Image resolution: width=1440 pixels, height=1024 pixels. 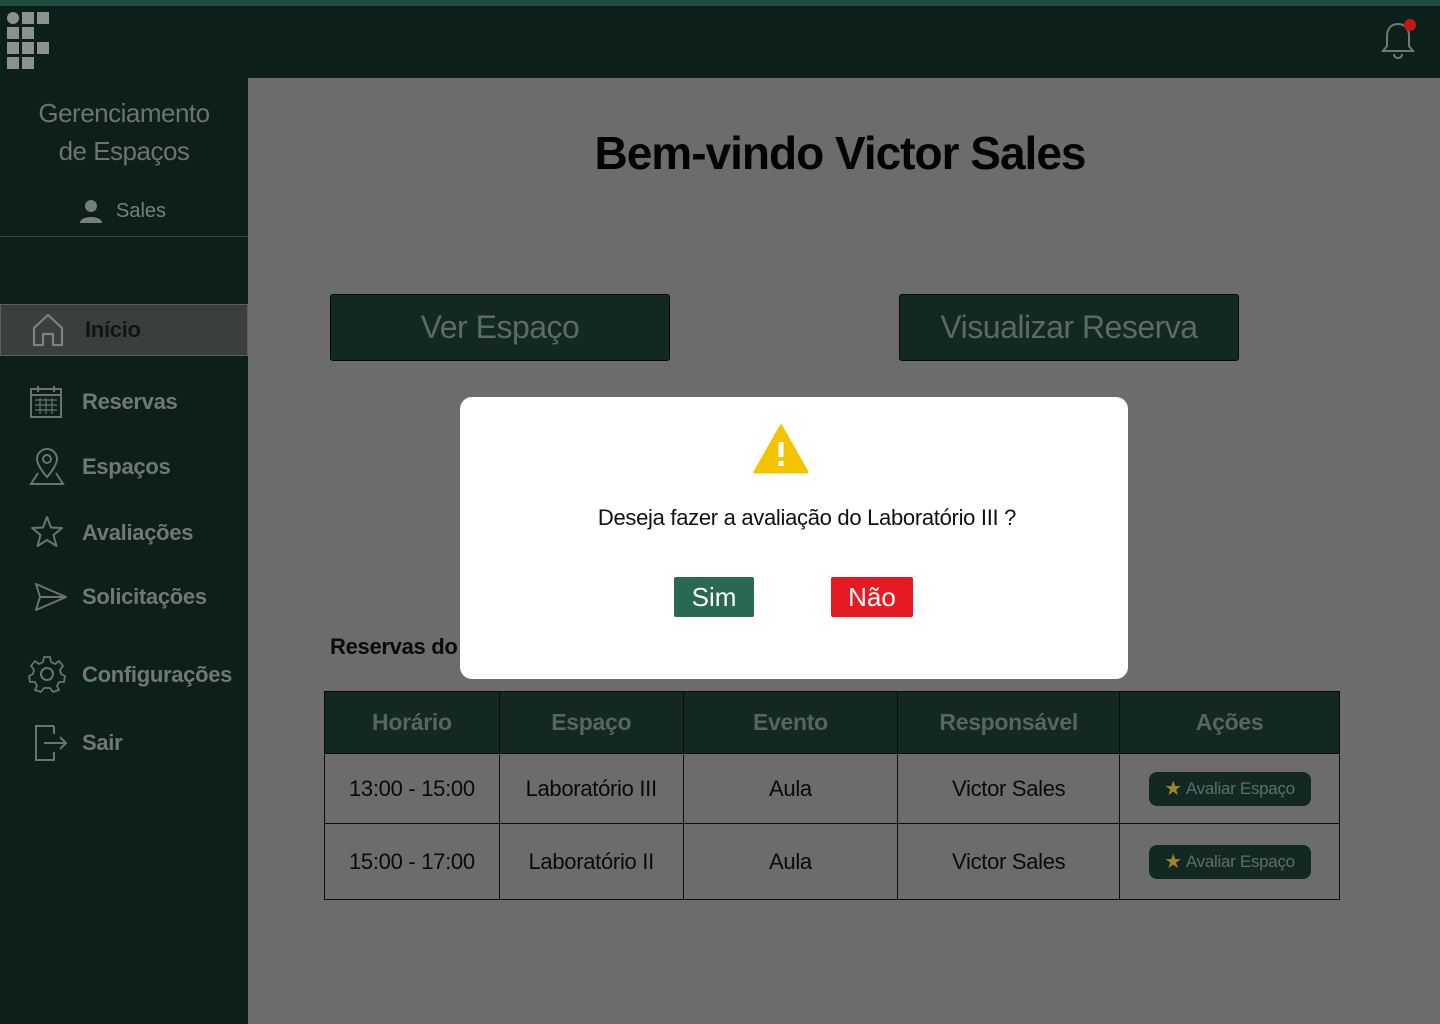 I want to click on visualizar-reserva-button: Visualizar Reserva, so click(x=1069, y=327).